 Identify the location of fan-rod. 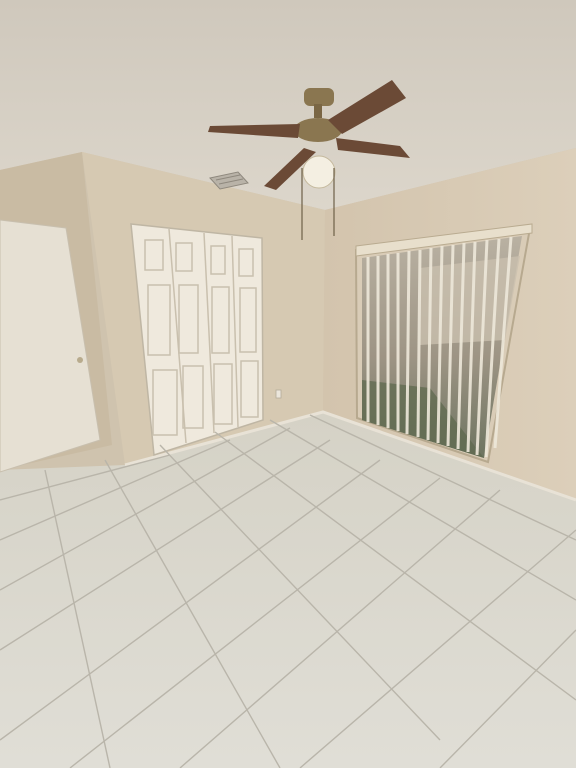
(318, 111).